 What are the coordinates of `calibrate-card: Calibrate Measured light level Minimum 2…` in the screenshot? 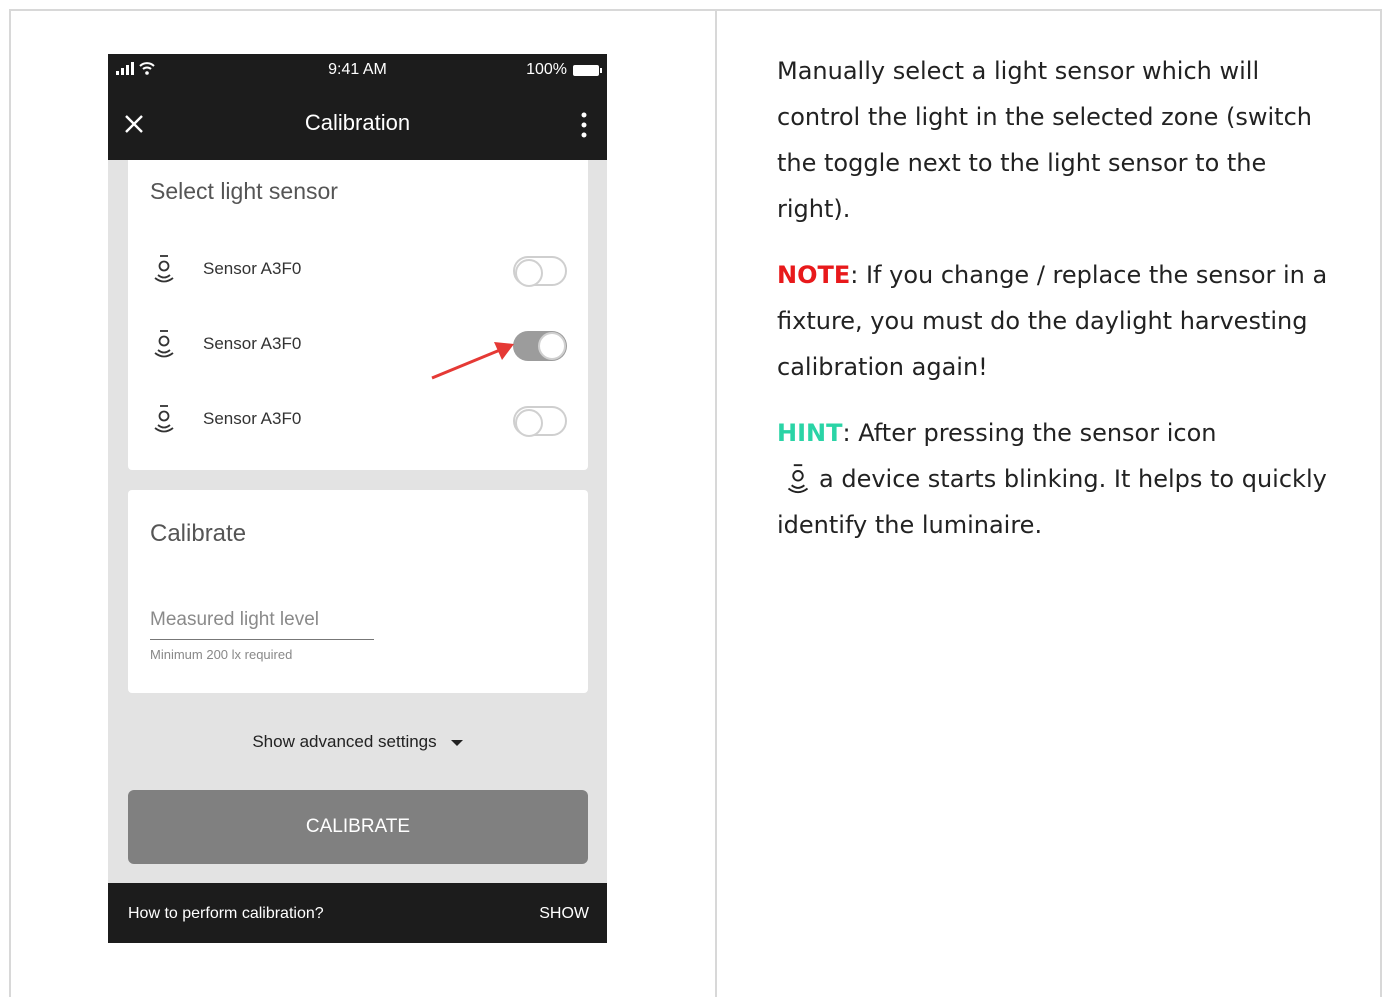 It's located at (358, 591).